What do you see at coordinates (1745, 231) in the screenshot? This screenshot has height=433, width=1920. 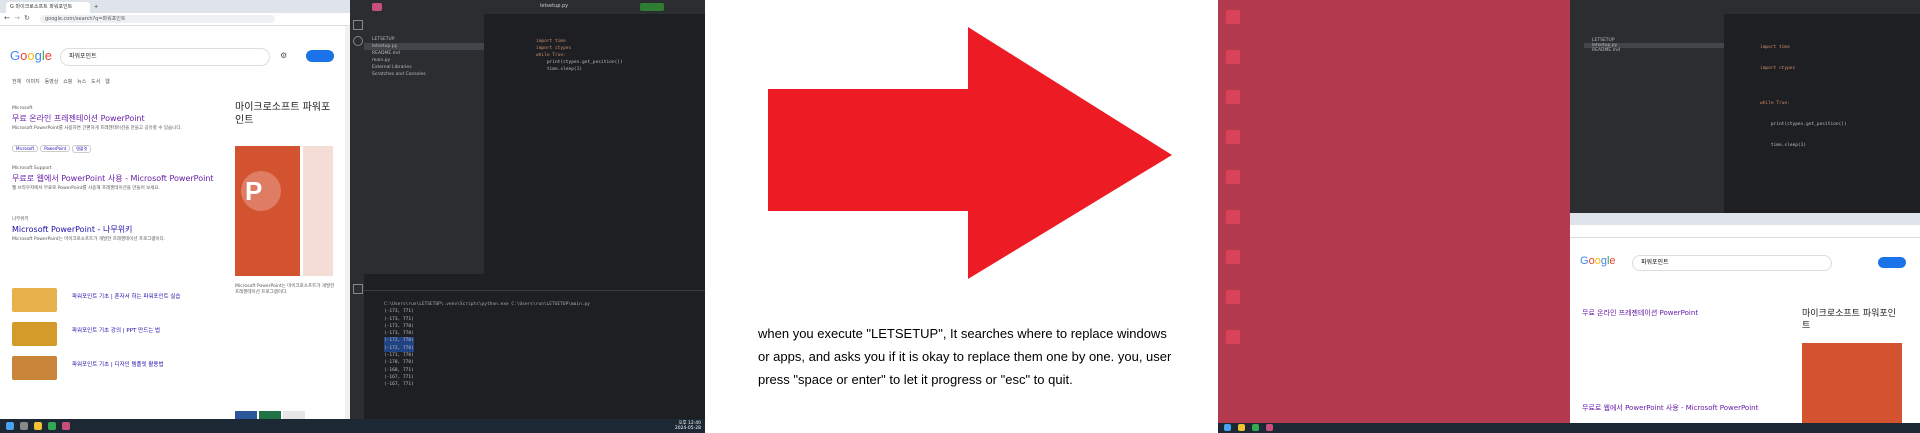 I see `address-bar-row` at bounding box center [1745, 231].